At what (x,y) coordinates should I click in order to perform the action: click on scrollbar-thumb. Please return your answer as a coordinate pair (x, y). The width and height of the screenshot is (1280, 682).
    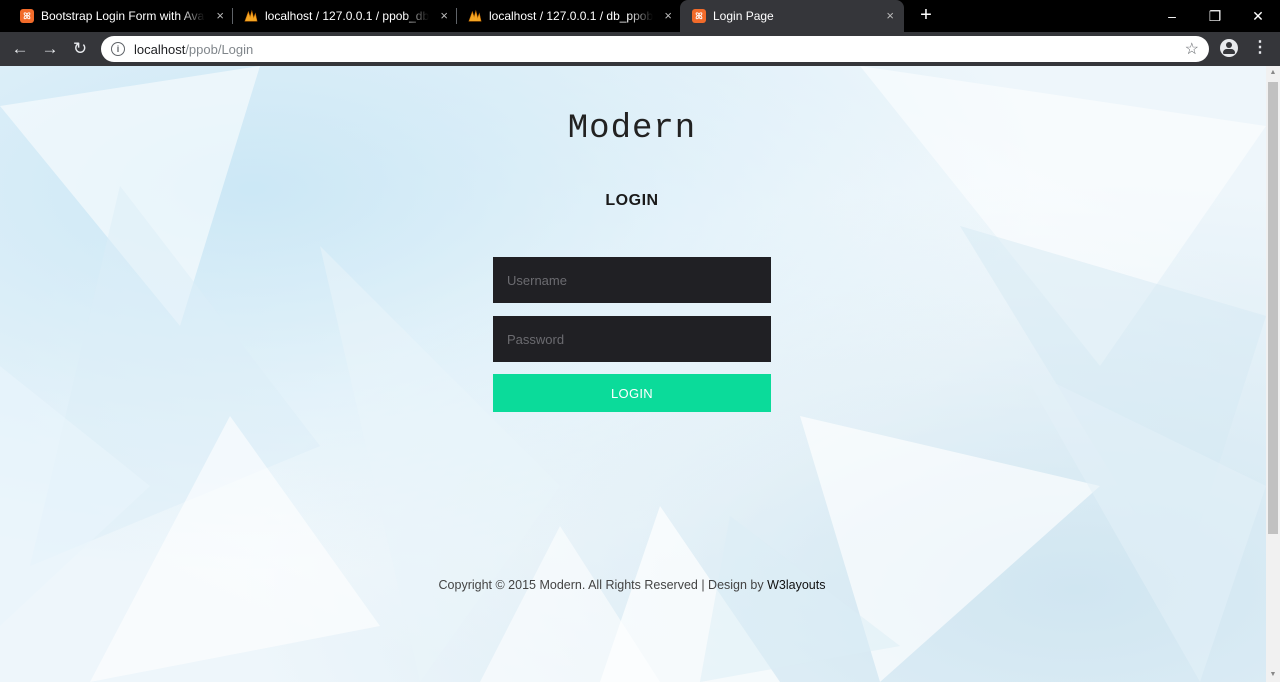
    Looking at the image, I should click on (1273, 308).